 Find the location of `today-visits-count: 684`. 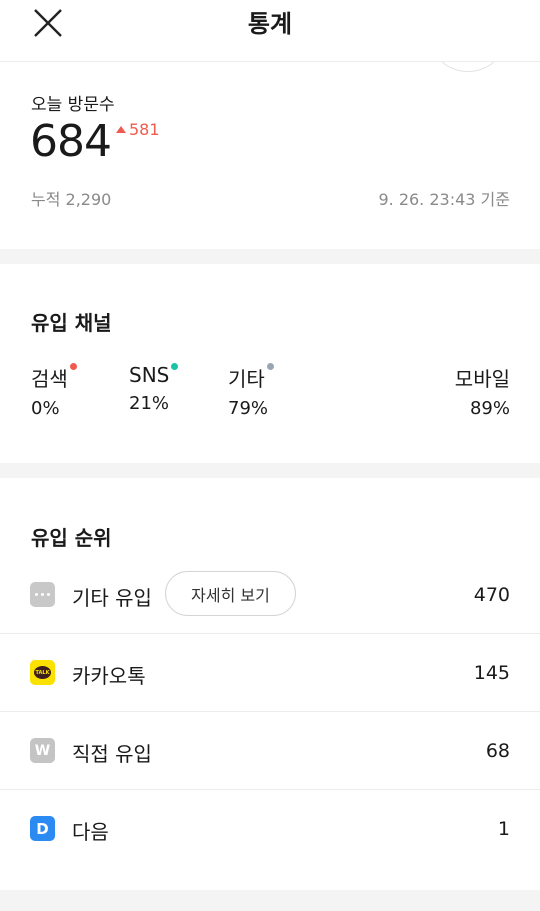

today-visits-count: 684 is located at coordinates (71, 141).